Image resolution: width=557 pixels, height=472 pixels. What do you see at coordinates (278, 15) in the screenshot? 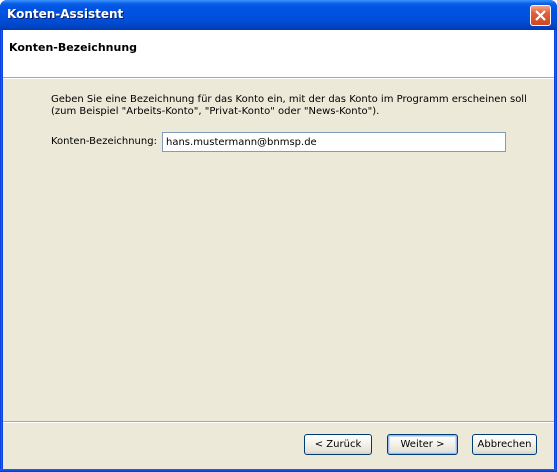
I see `title-bar: Konten-Assistent` at bounding box center [278, 15].